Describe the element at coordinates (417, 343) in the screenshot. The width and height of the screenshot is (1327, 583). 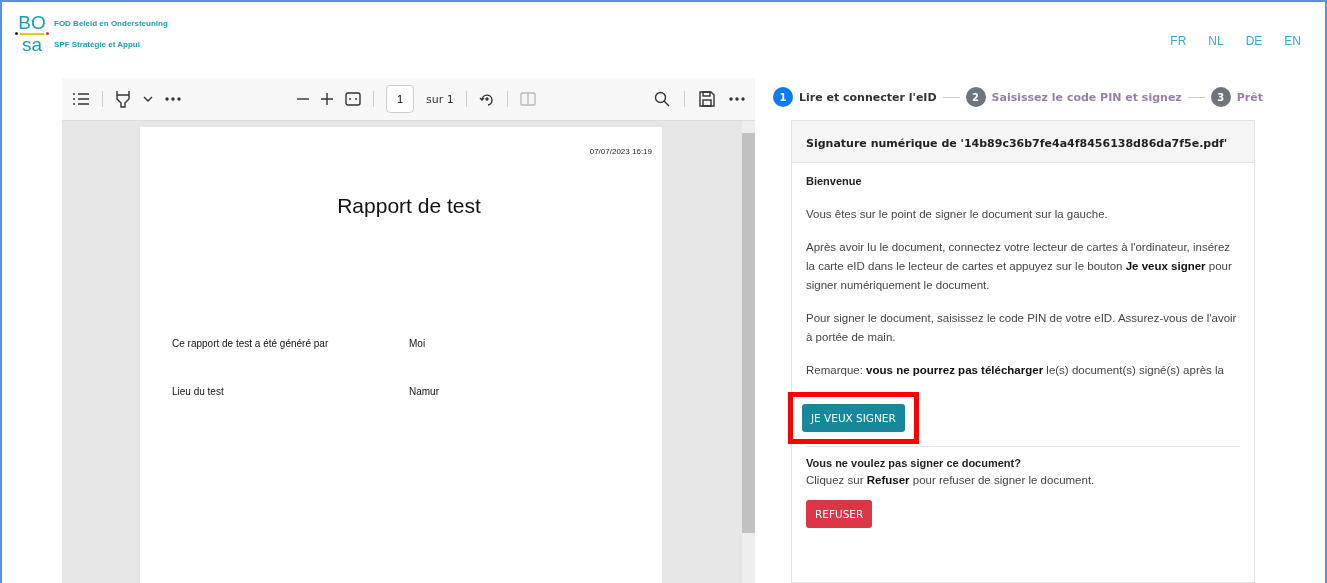
I see `field-value: Moi` at that location.